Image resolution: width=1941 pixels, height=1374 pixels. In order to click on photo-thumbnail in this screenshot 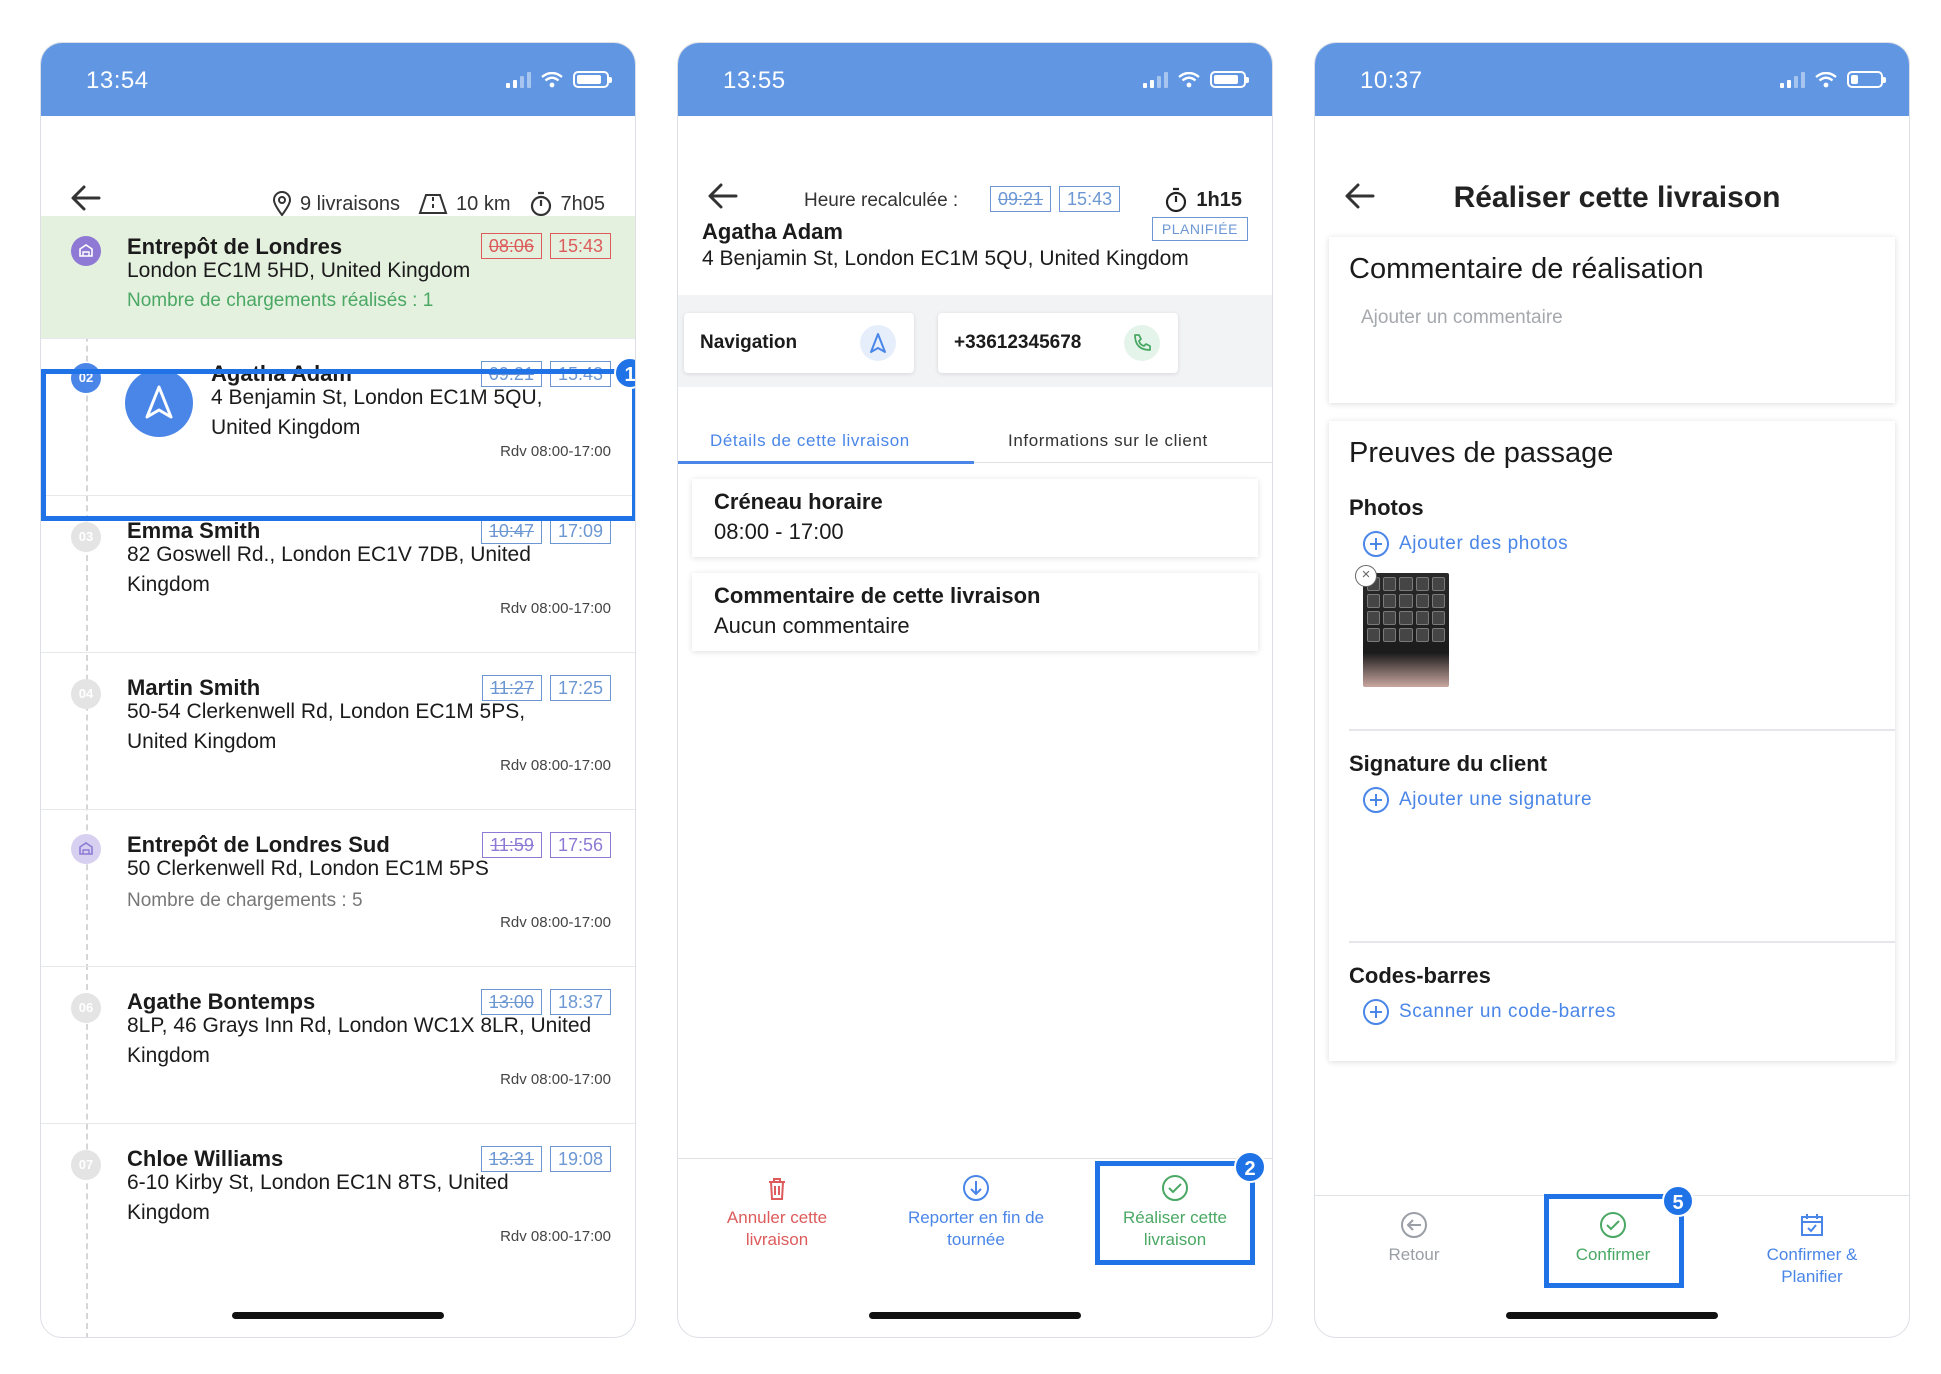, I will do `click(1406, 630)`.